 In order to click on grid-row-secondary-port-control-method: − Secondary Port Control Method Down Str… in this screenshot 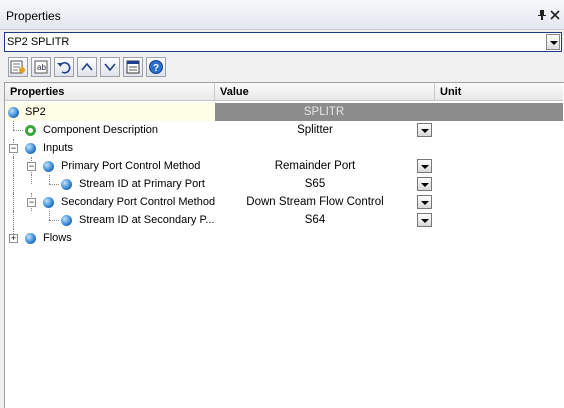, I will do `click(284, 202)`.